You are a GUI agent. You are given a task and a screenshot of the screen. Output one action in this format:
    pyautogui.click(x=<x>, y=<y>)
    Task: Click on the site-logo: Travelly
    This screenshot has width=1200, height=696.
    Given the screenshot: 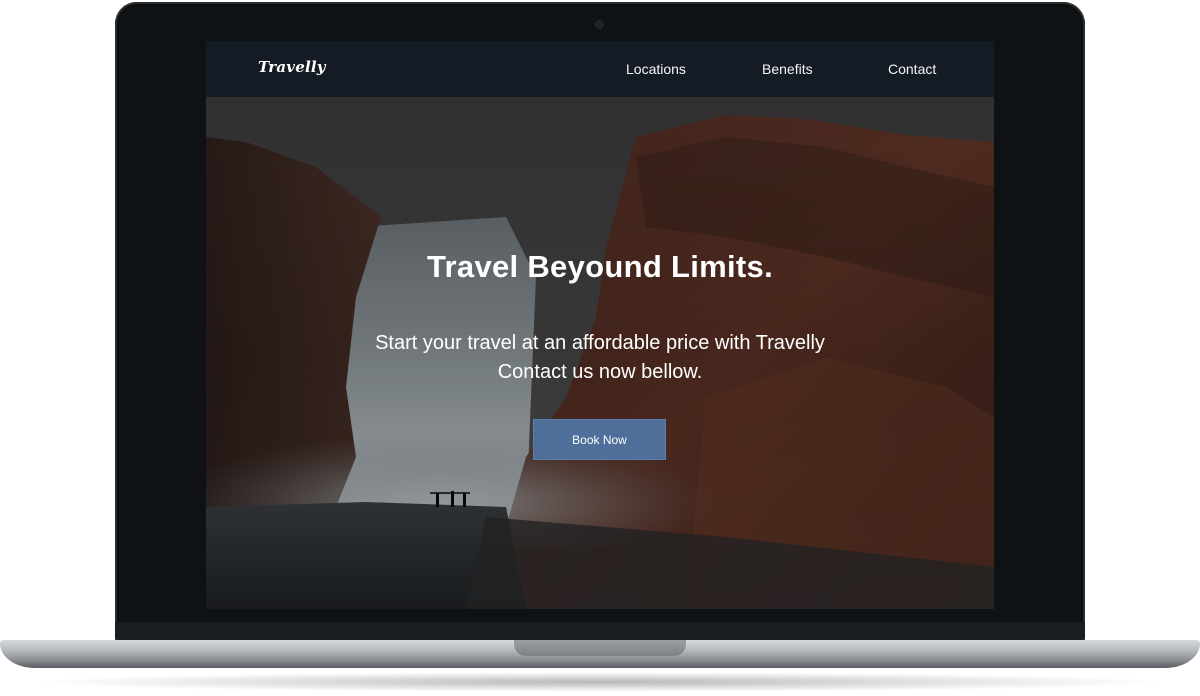 What is the action you would take?
    pyautogui.click(x=292, y=67)
    